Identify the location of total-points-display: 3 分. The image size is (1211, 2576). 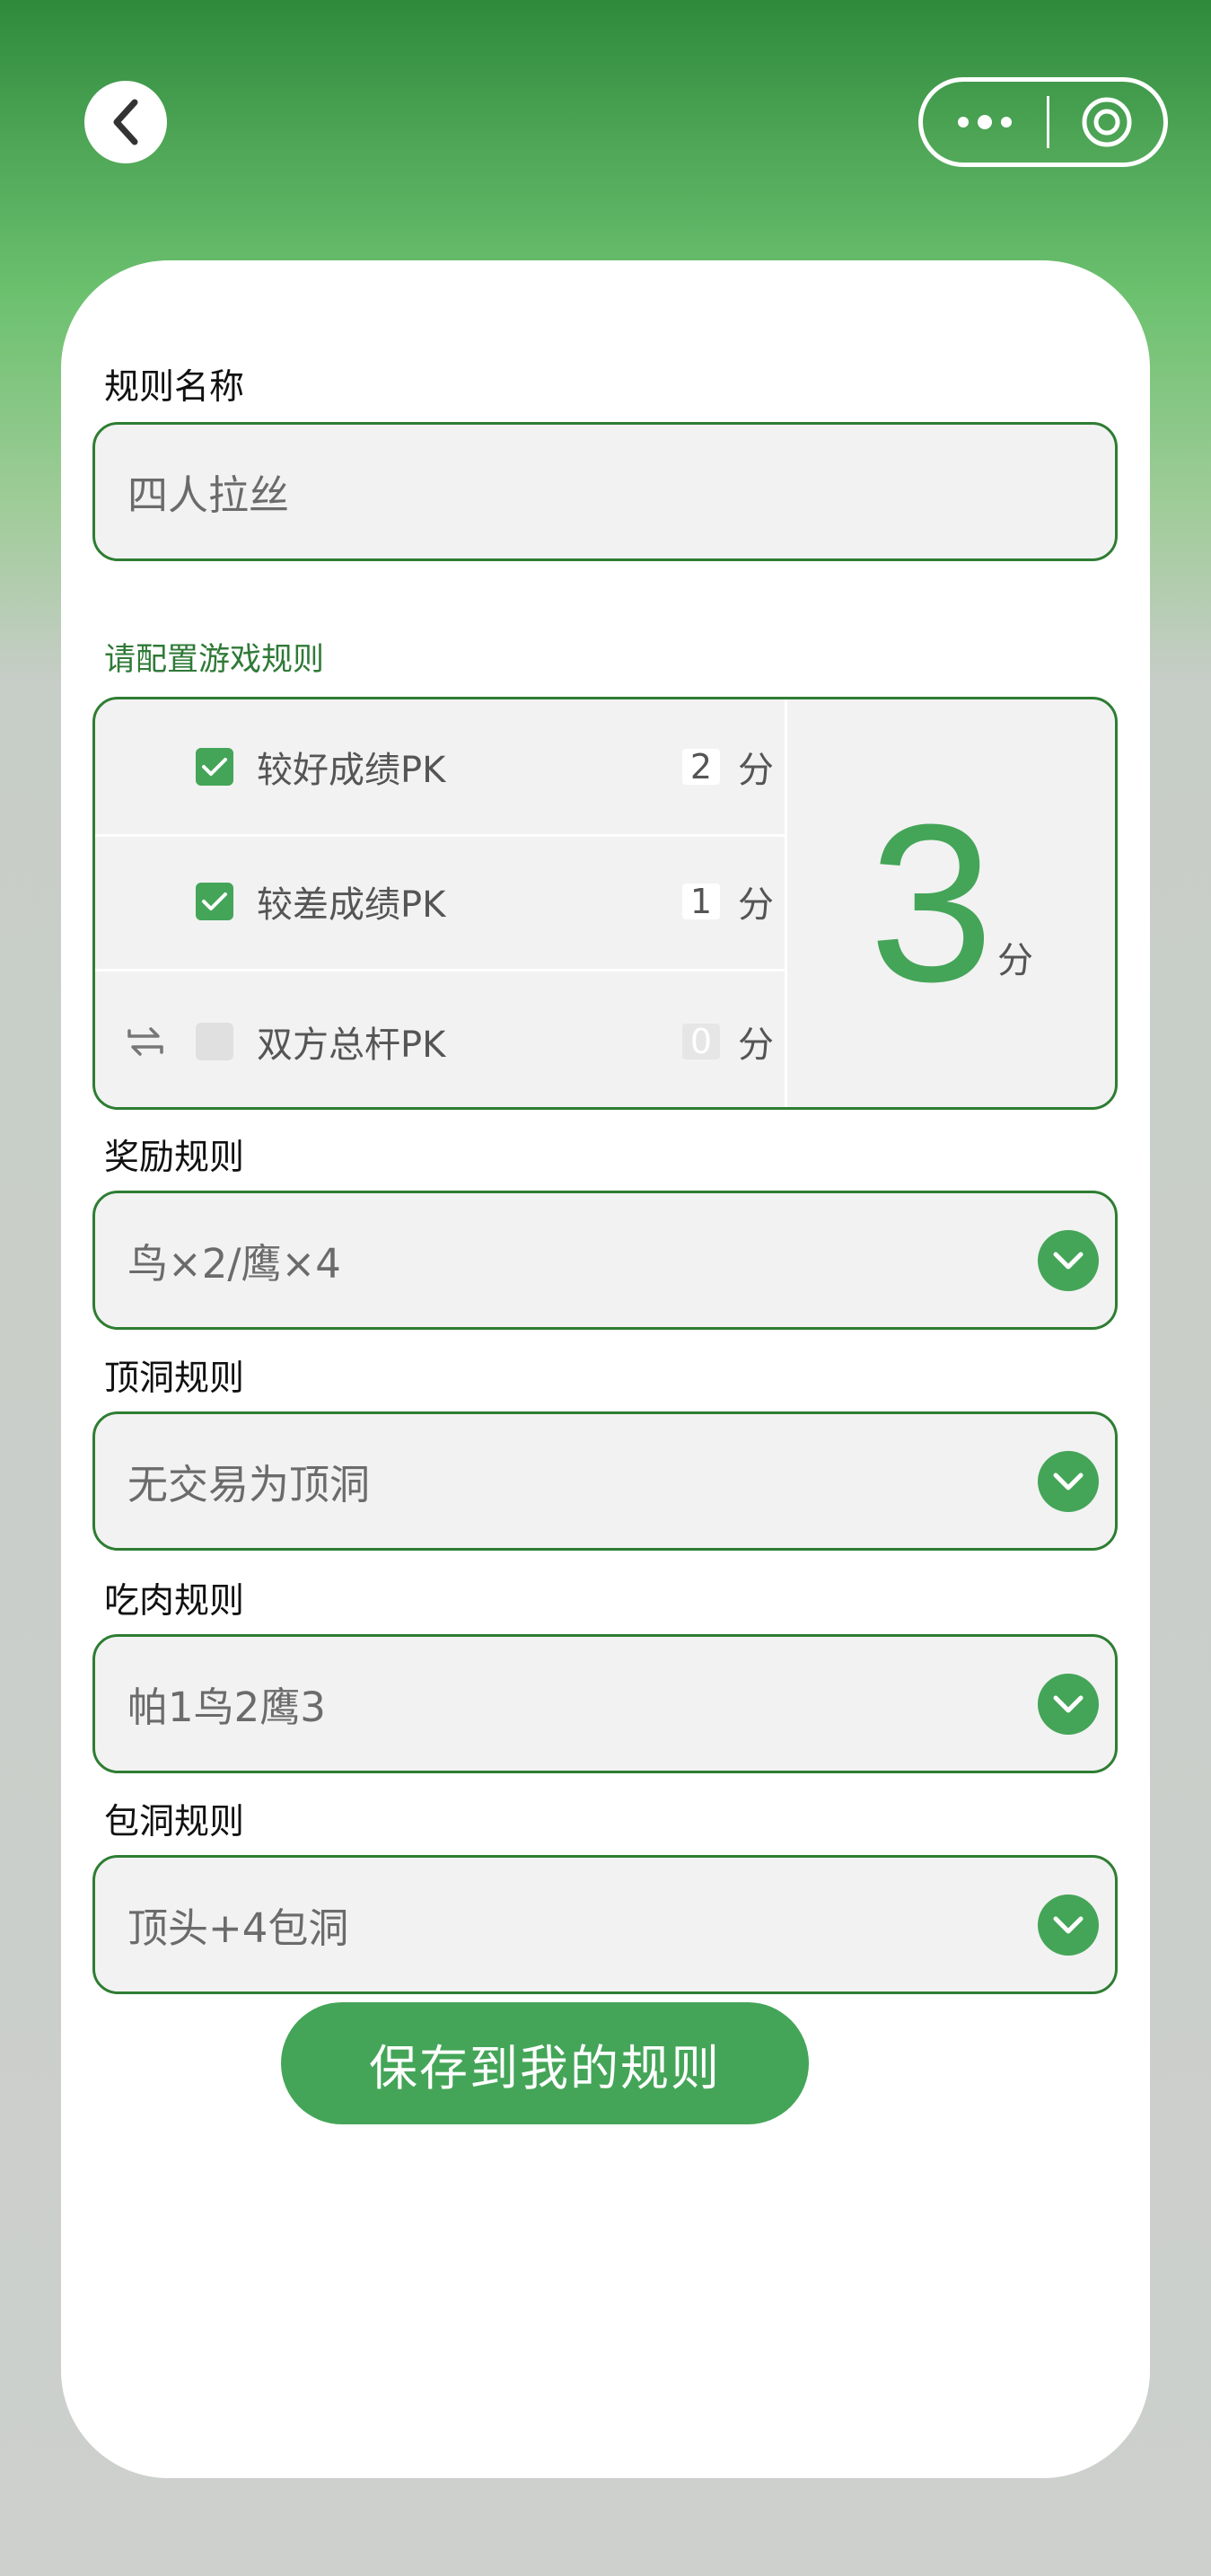
(951, 903).